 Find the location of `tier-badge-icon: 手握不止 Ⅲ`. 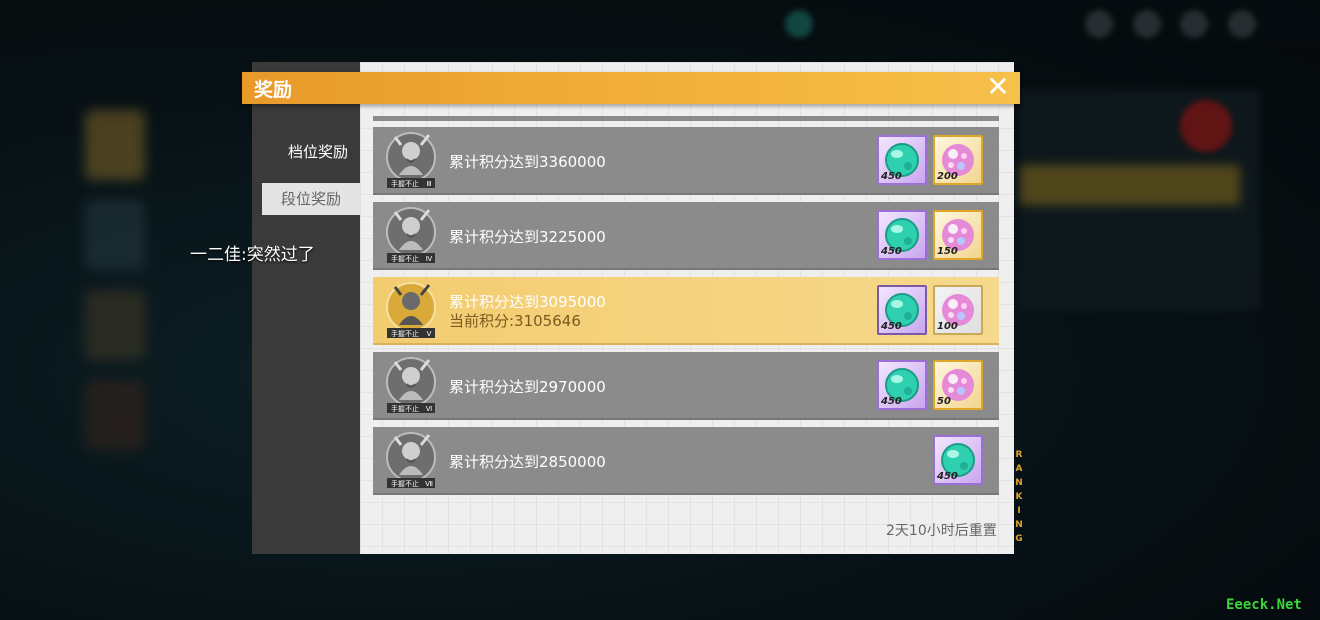

tier-badge-icon: 手握不止 Ⅲ is located at coordinates (411, 159).